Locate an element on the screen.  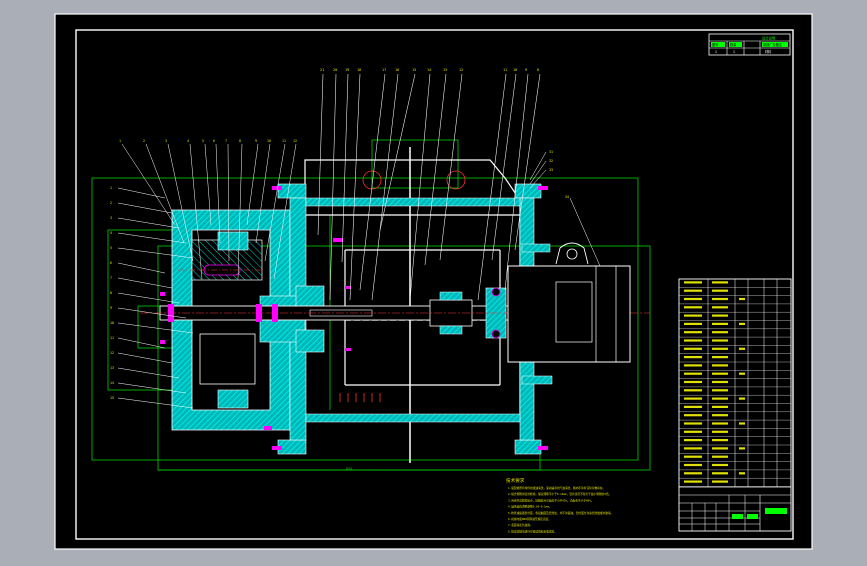
balloon-top-11: 10 is located at coordinates (515, 70).